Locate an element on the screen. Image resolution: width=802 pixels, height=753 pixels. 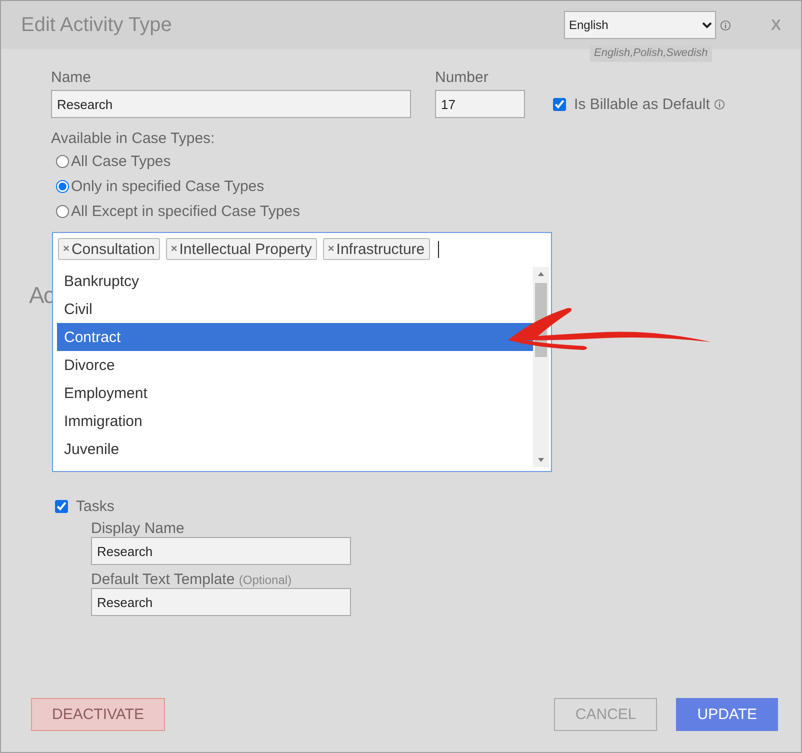
dialog-button: UPDATE is located at coordinates (727, 714).